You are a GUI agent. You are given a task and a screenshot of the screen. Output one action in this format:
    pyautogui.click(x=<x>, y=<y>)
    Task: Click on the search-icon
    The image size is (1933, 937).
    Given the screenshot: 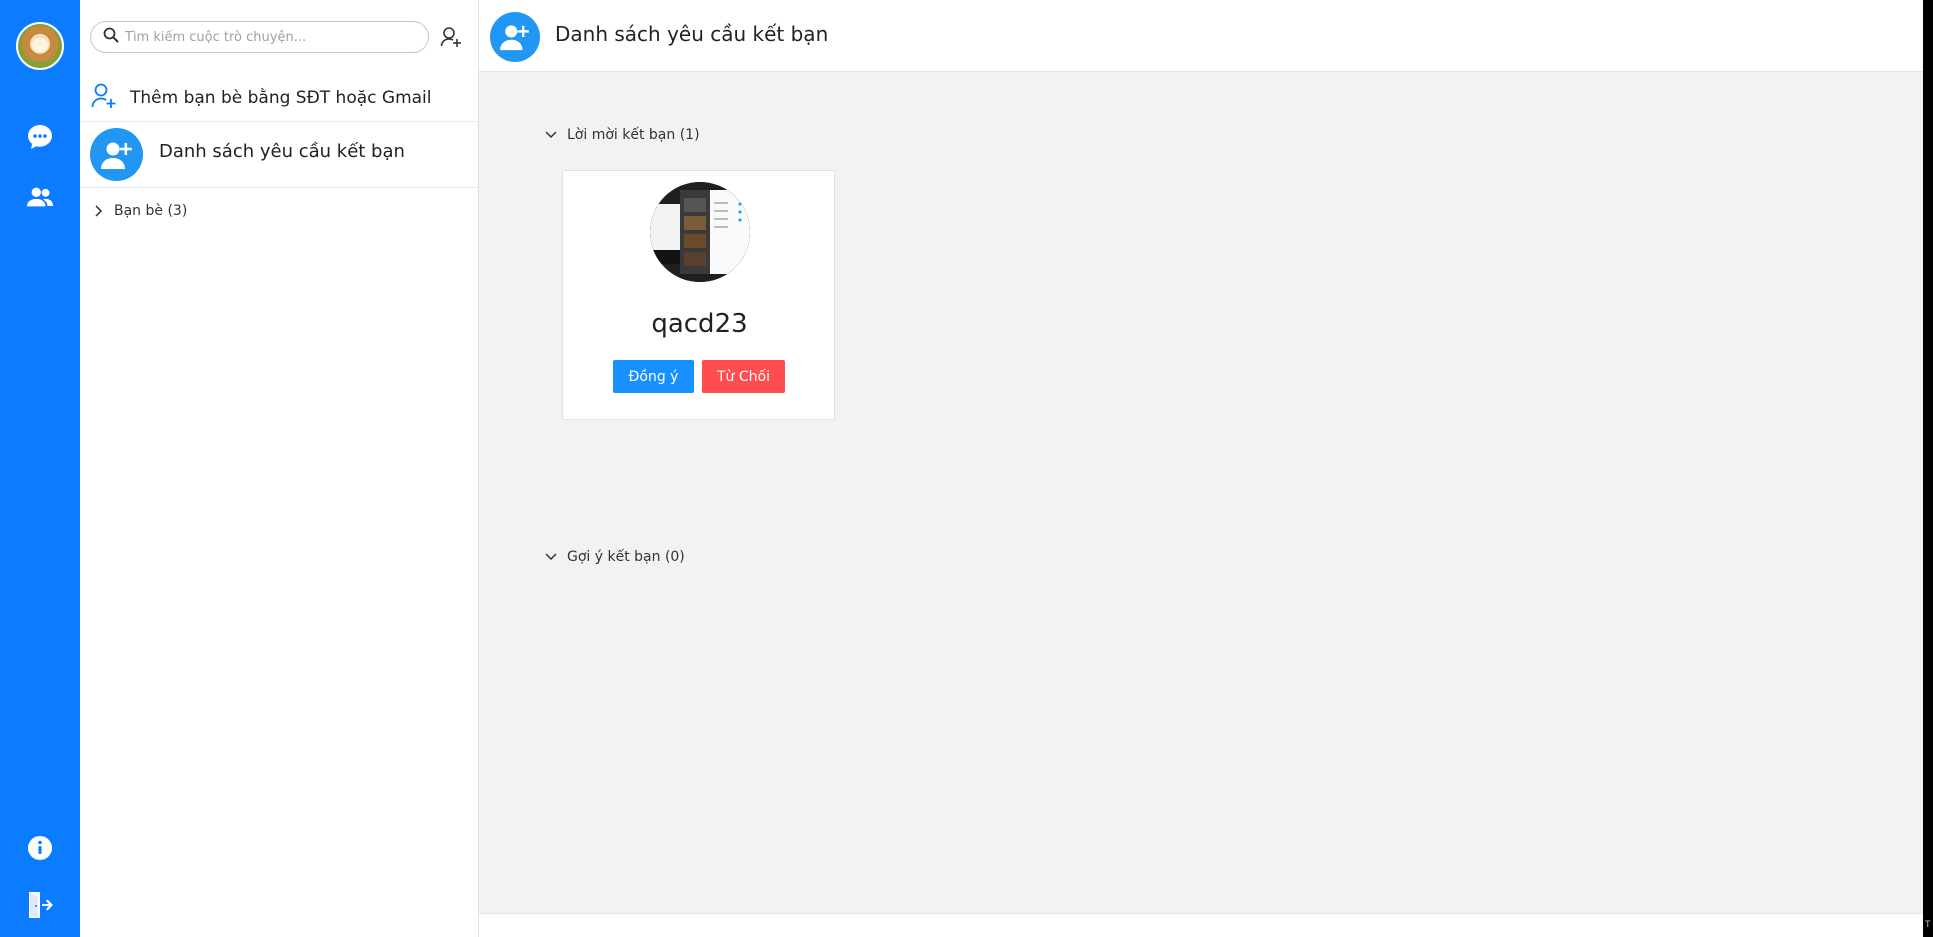 What is the action you would take?
    pyautogui.click(x=111, y=37)
    